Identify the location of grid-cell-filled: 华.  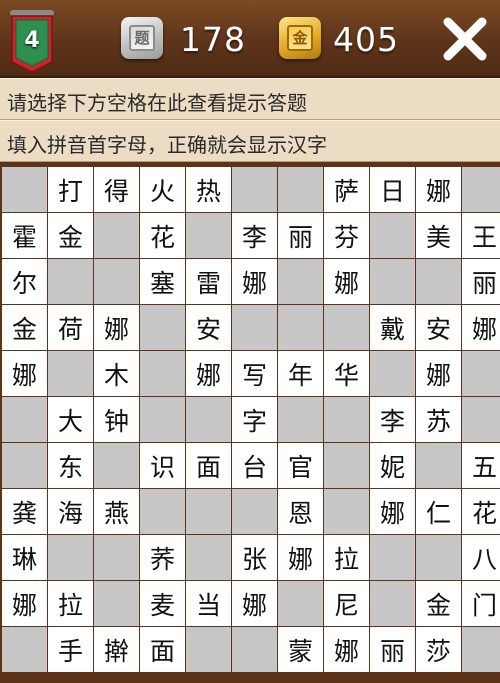
(346, 373).